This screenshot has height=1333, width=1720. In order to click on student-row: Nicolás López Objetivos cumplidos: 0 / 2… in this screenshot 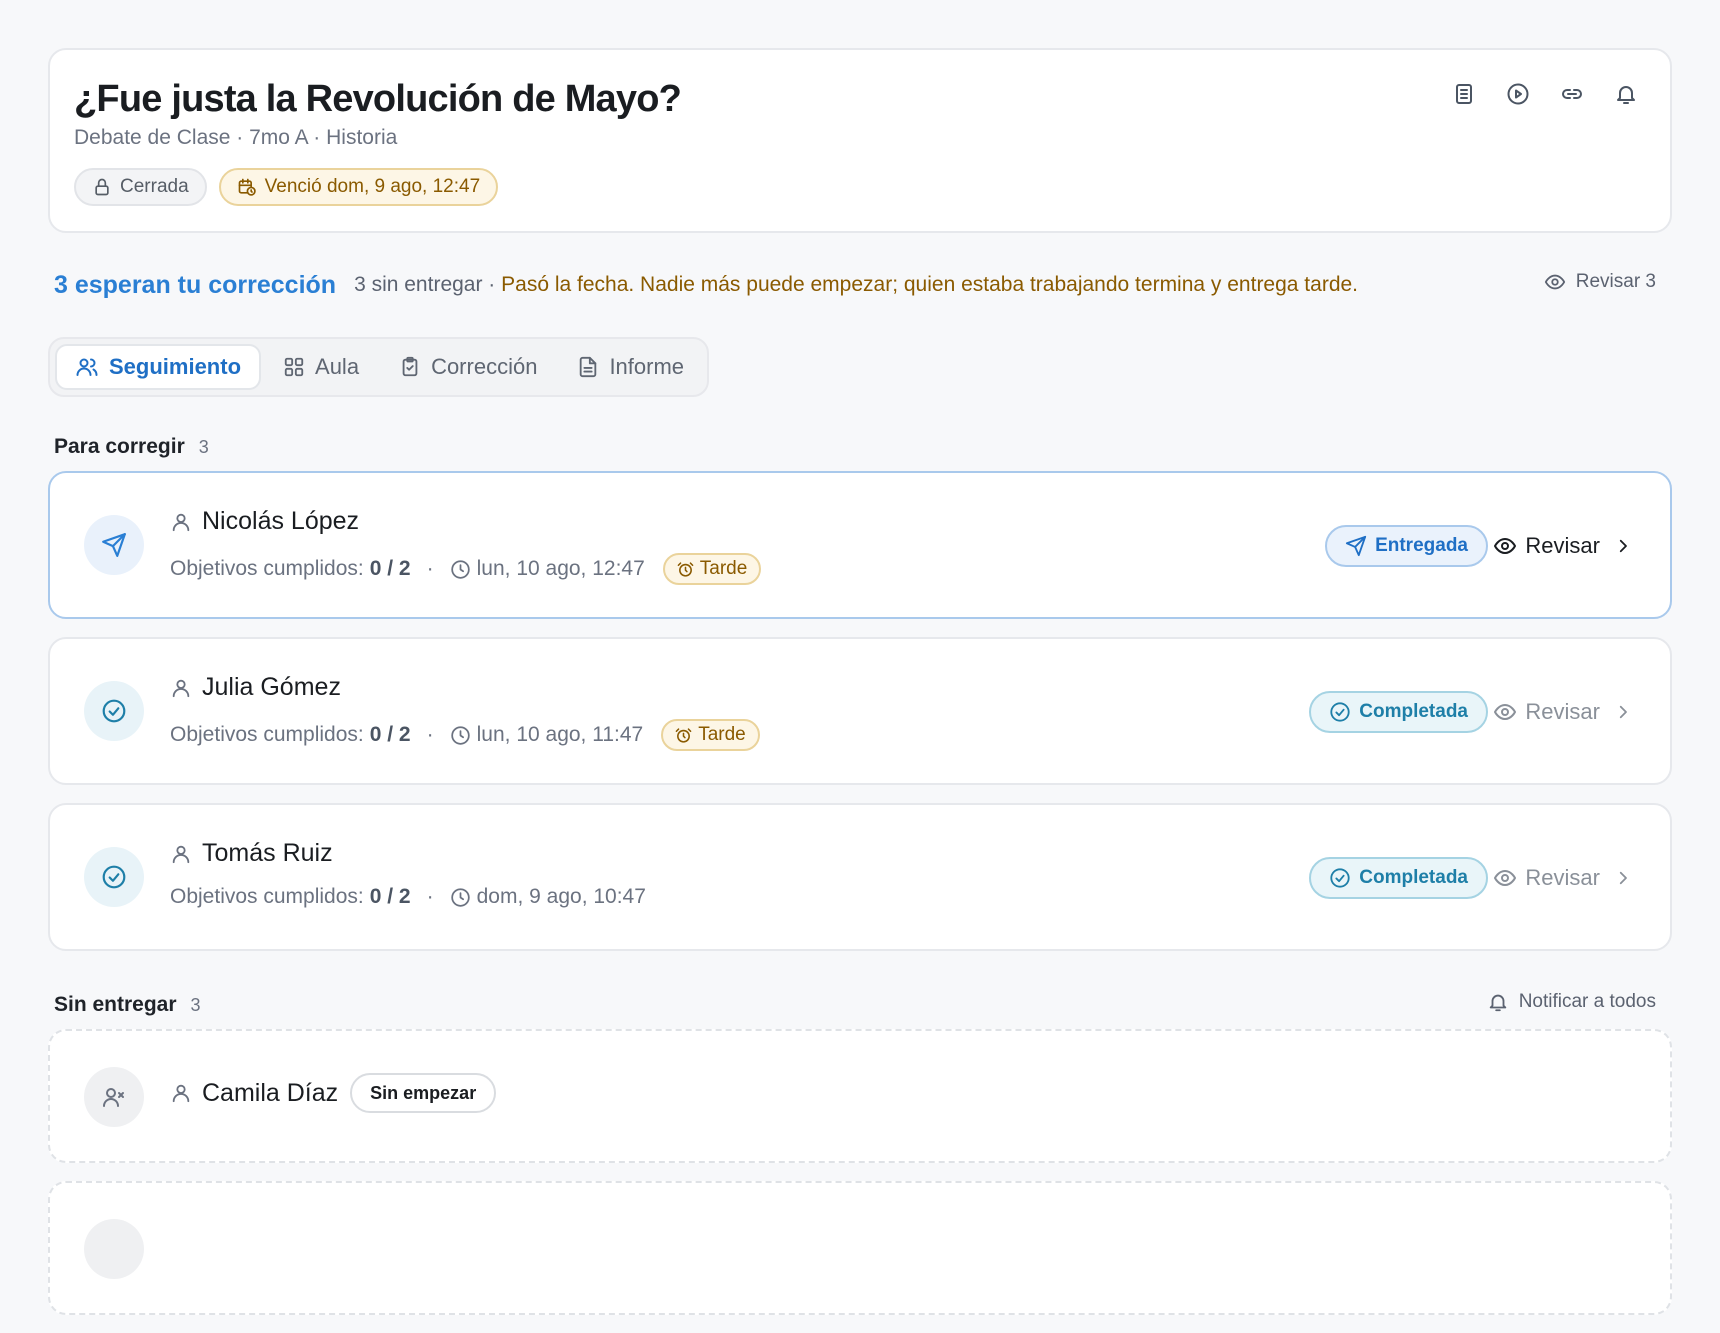, I will do `click(860, 545)`.